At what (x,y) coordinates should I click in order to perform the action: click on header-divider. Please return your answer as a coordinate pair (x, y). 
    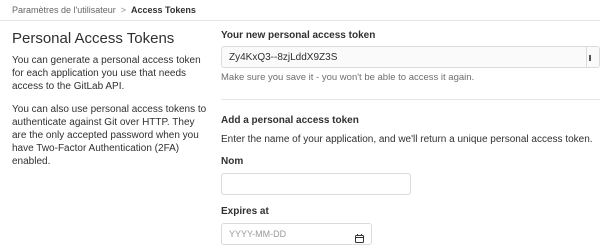
    Looking at the image, I should click on (300, 20).